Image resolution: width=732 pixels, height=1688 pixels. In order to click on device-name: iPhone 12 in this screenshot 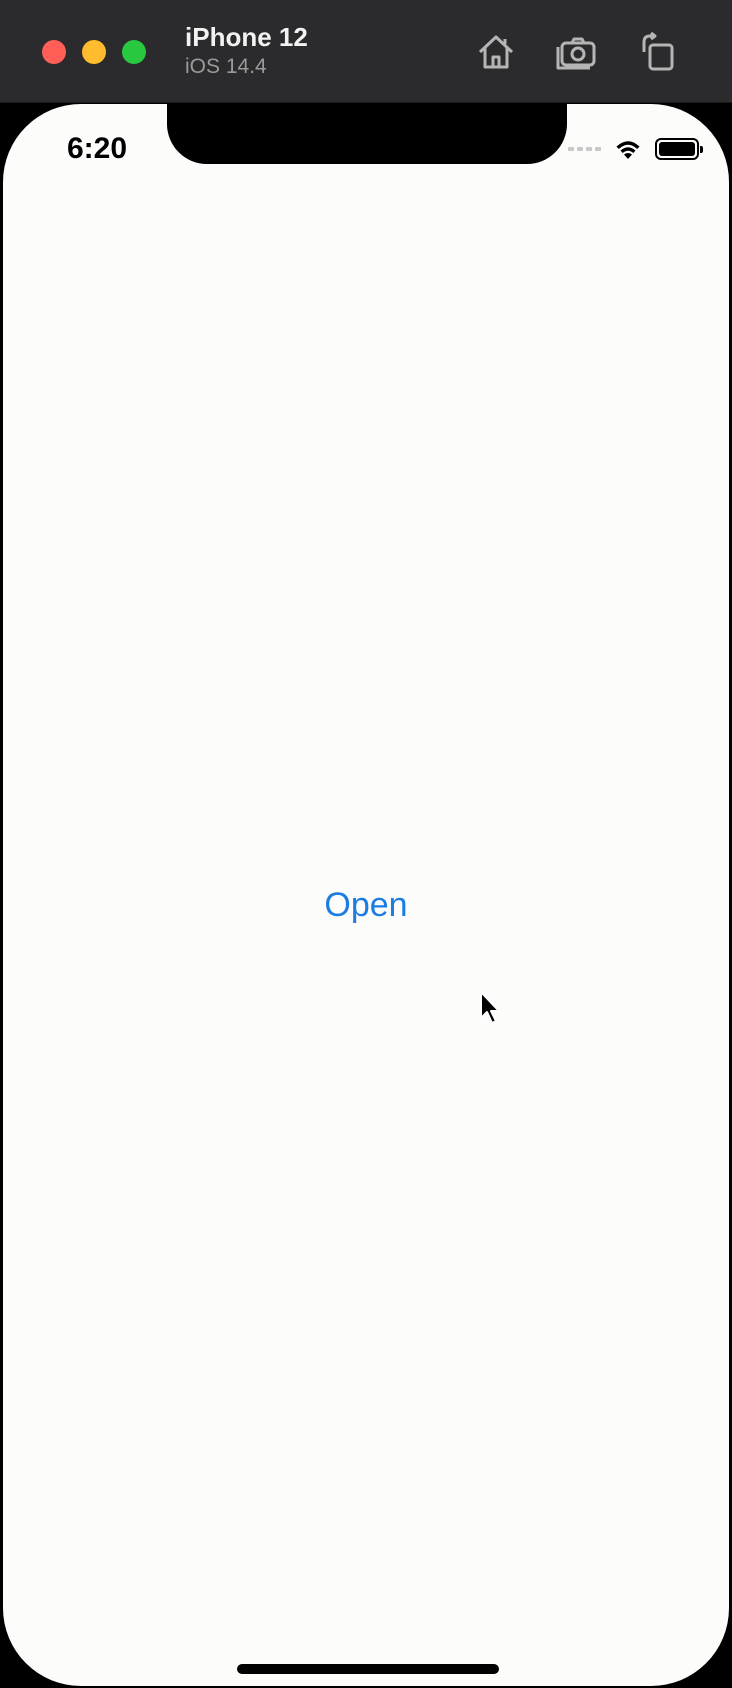, I will do `click(246, 37)`.